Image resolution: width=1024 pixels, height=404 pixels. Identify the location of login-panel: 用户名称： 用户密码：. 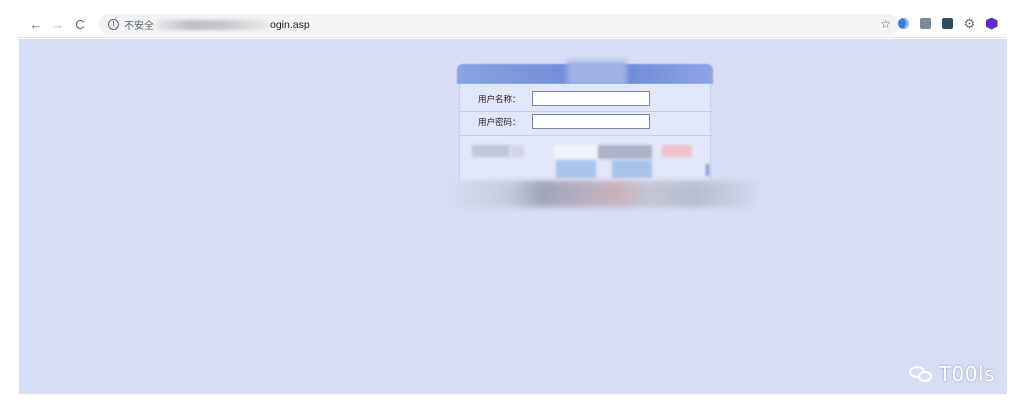
(603, 134).